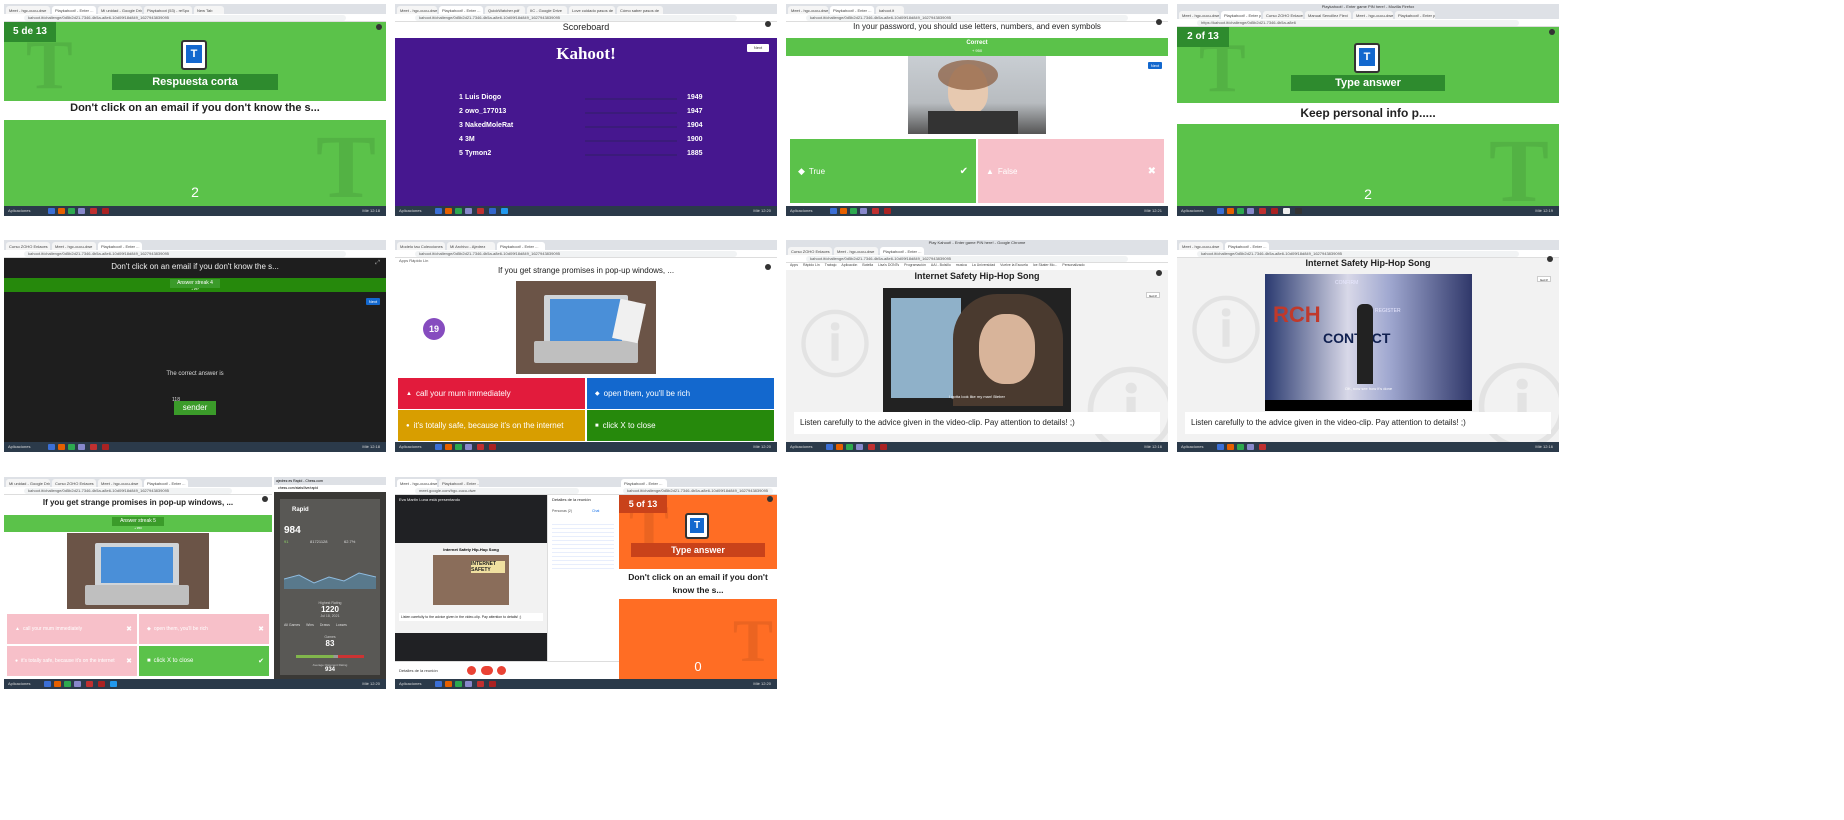 The width and height of the screenshot is (1844, 820). I want to click on bookmark: Aplicación, so click(849, 265).